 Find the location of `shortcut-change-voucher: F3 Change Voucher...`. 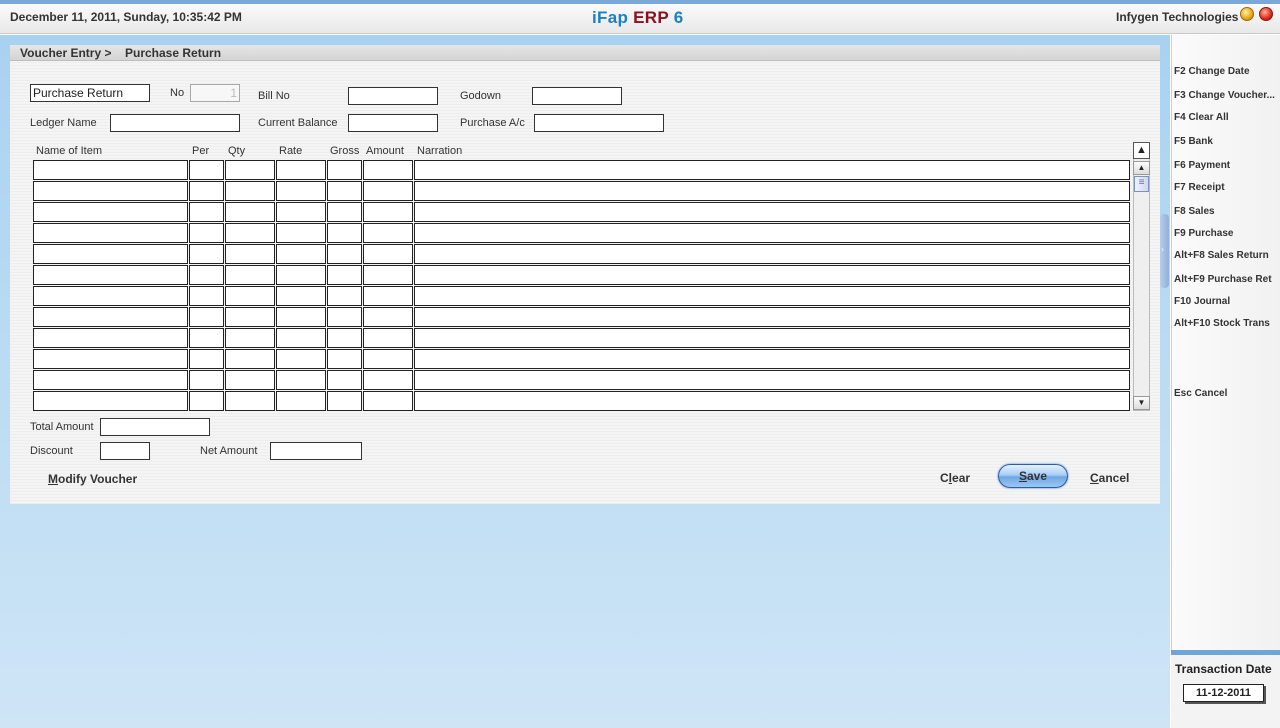

shortcut-change-voucher: F3 Change Voucher... is located at coordinates (1224, 95).